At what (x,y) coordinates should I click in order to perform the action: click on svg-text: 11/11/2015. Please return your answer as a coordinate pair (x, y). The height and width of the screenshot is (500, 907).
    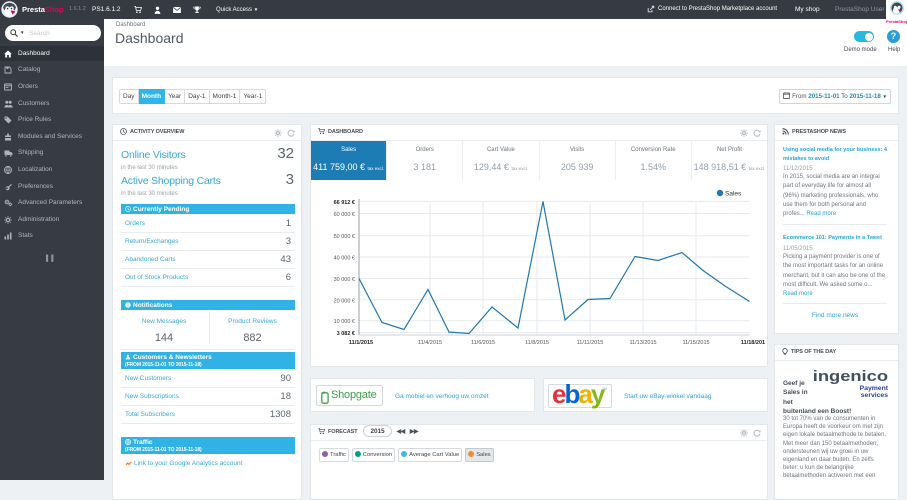
    Looking at the image, I should click on (590, 343).